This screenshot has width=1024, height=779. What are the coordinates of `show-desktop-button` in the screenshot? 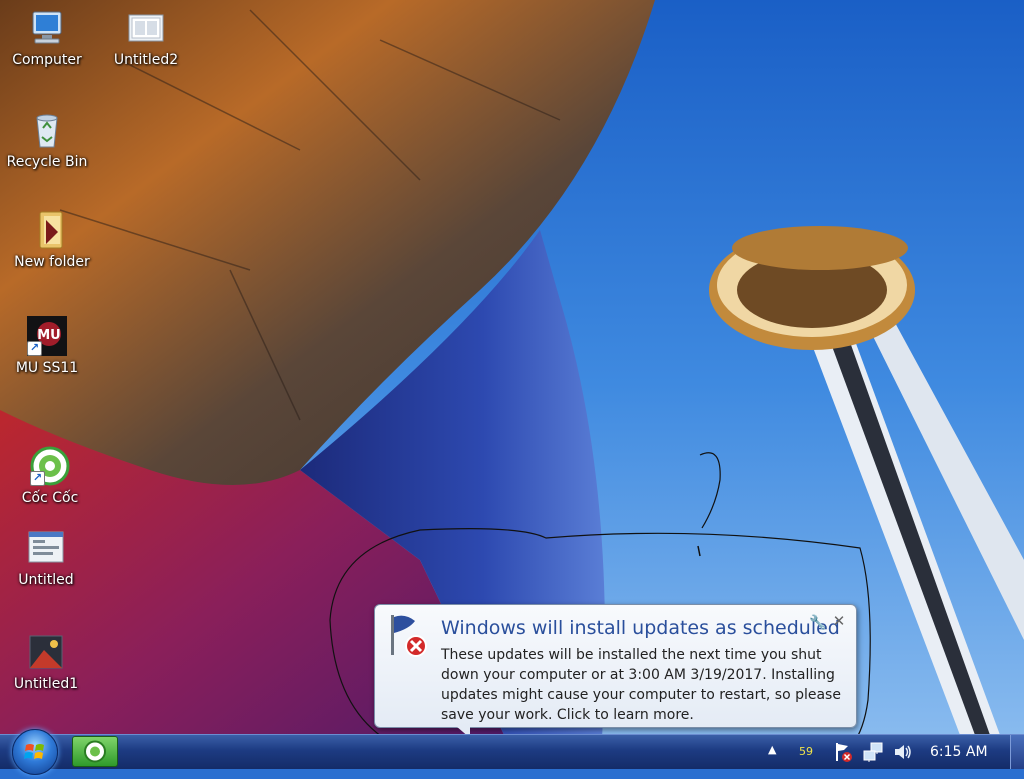 It's located at (1017, 752).